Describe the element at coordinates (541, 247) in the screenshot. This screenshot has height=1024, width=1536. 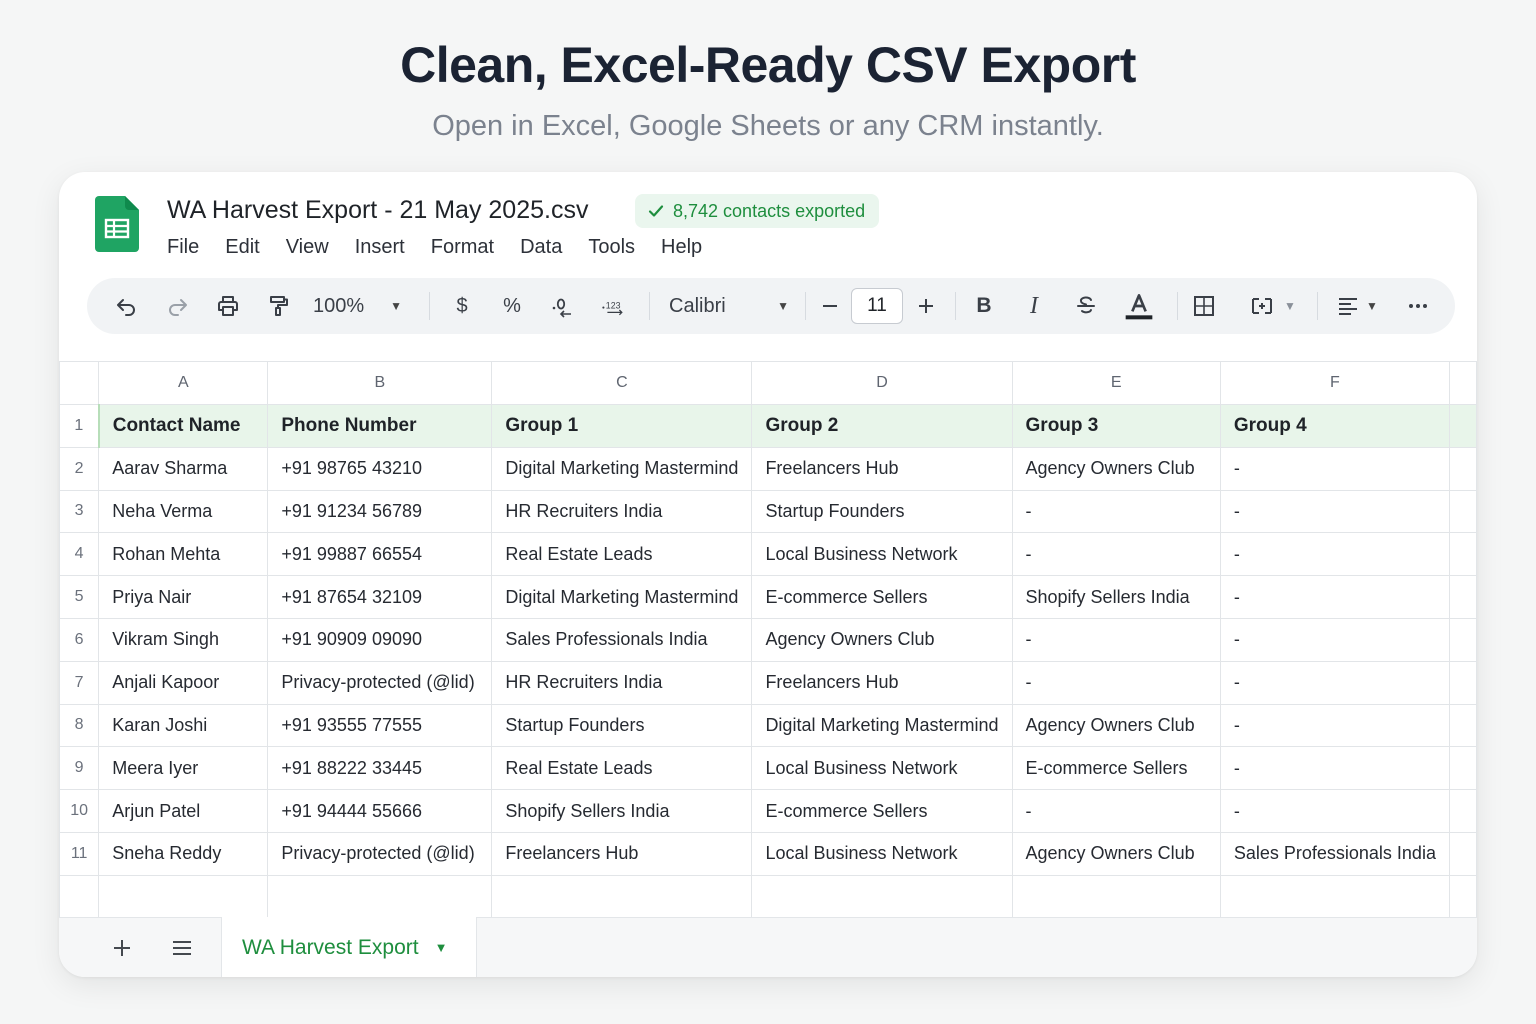
I see `menu-data: Data` at that location.